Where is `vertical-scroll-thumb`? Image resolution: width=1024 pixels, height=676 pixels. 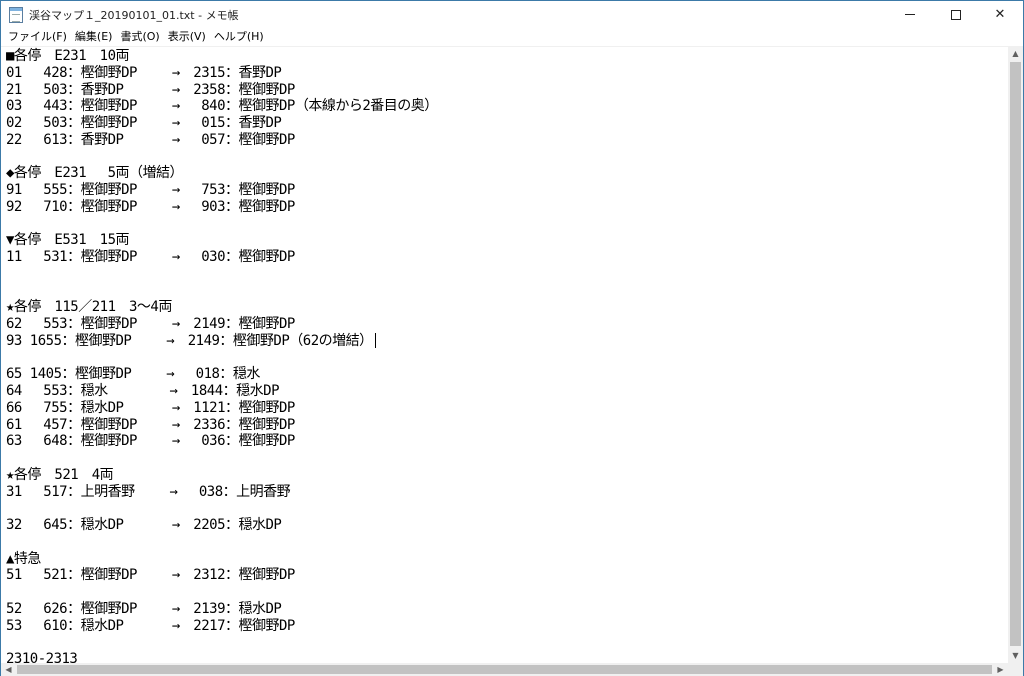
vertical-scroll-thumb is located at coordinates (1015, 354).